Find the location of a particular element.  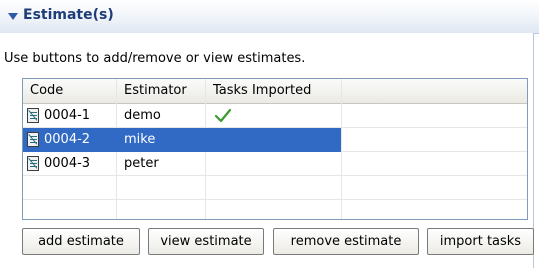

code-cell: 0004-2 is located at coordinates (70, 140).